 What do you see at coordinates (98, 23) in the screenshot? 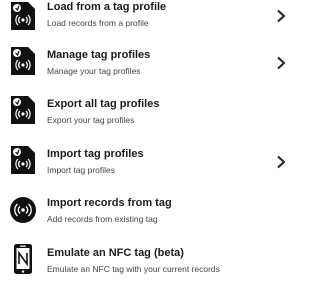
I see `menu-item-subtitle: Load records from a profile` at bounding box center [98, 23].